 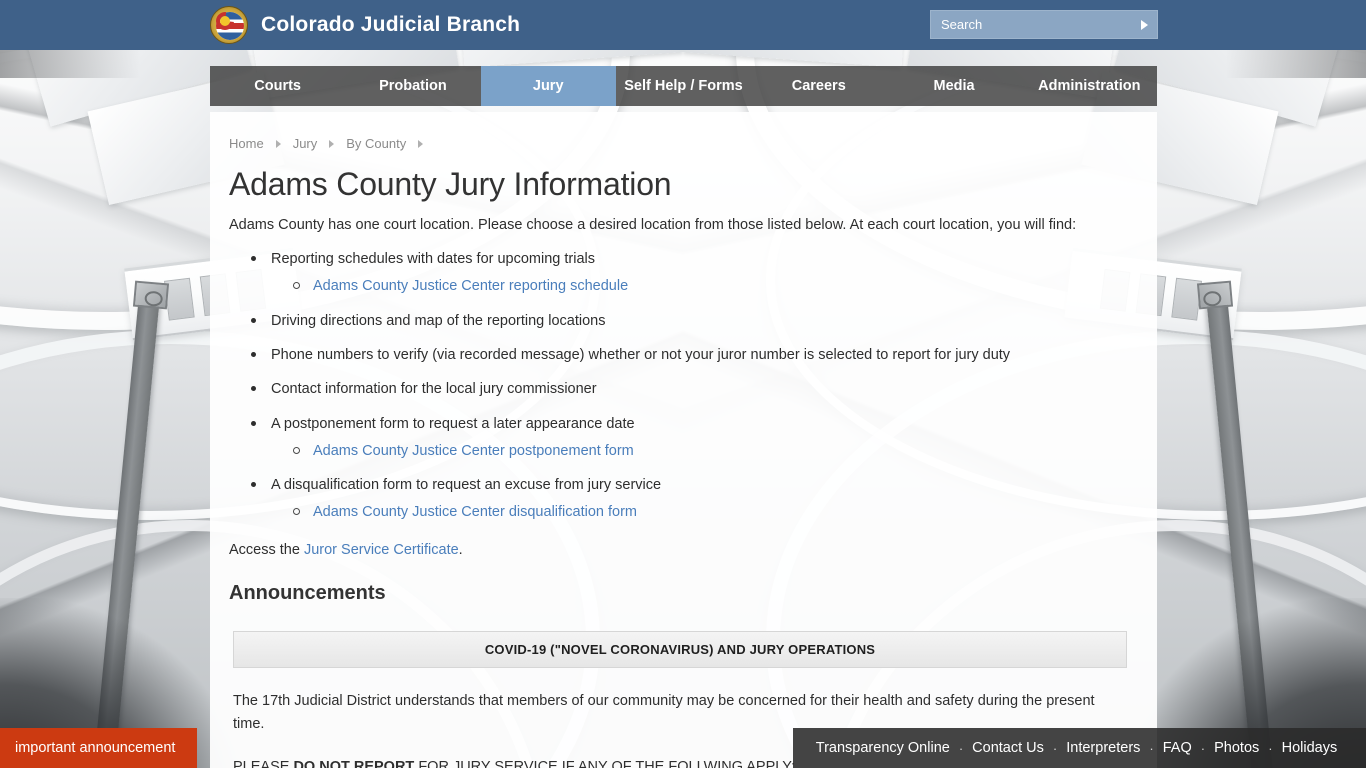 What do you see at coordinates (680, 550) in the screenshot?
I see `juror-certificate-line: Access the Juror Service Certificate.` at bounding box center [680, 550].